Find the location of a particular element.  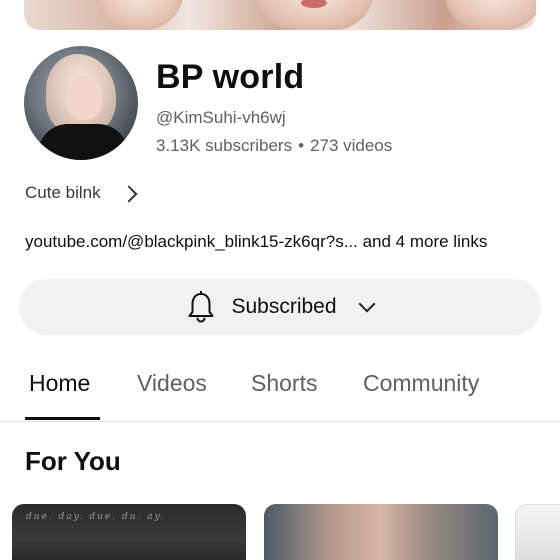

tab-home: Home is located at coordinates (59, 383).